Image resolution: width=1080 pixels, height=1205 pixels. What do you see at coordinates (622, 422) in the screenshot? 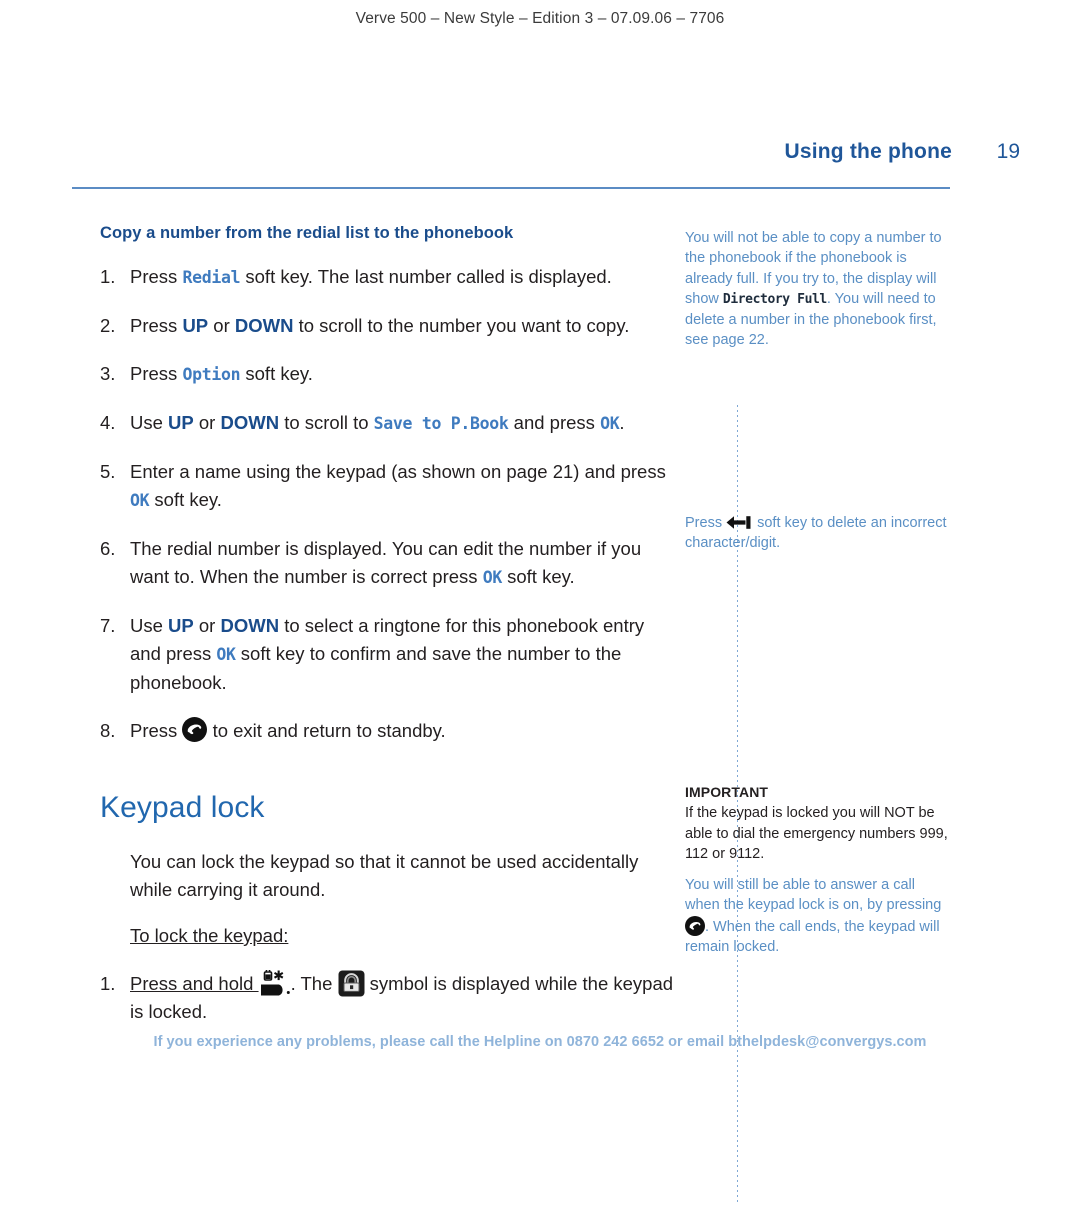
I see `step-text-post: .` at bounding box center [622, 422].